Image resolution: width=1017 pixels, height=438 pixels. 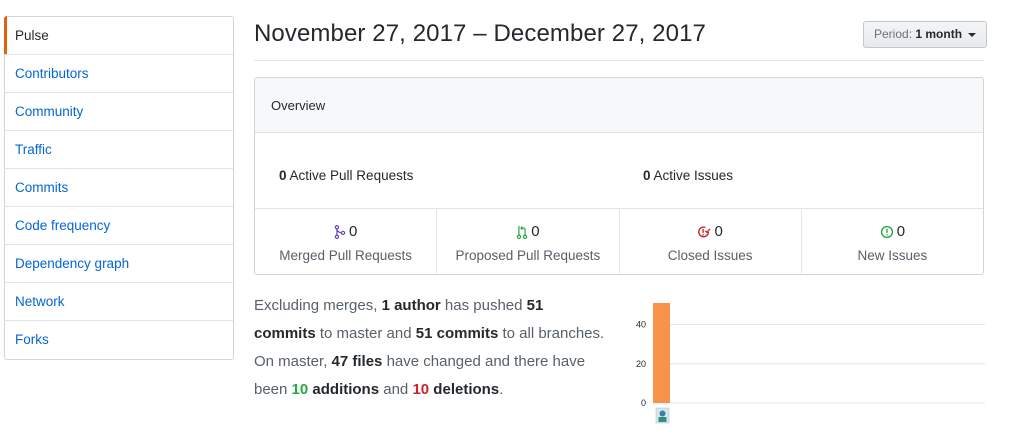 I want to click on active-issues-count: 0, so click(x=647, y=175).